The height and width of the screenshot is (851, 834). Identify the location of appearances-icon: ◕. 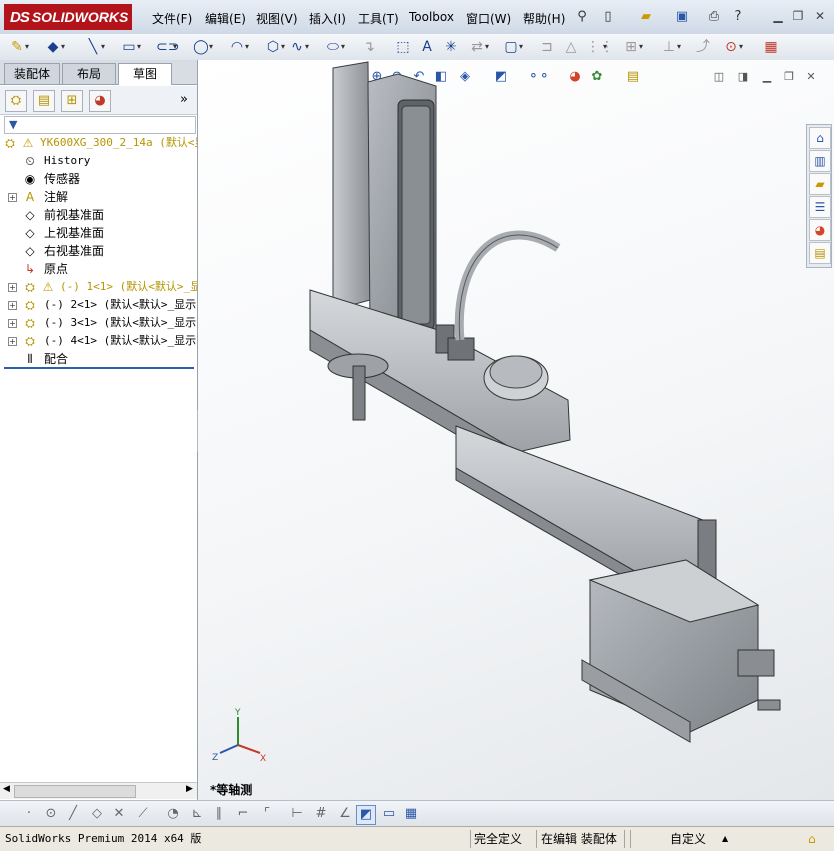
(820, 230).